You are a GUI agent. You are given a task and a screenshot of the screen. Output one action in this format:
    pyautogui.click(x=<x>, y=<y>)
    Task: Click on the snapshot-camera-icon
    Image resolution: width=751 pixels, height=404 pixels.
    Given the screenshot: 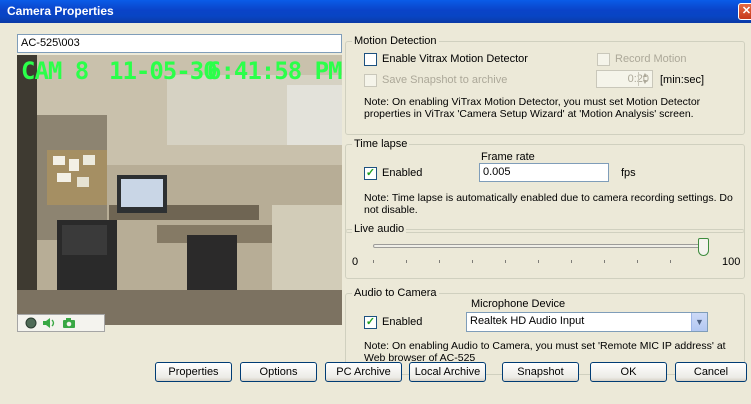 What is the action you would take?
    pyautogui.click(x=69, y=323)
    